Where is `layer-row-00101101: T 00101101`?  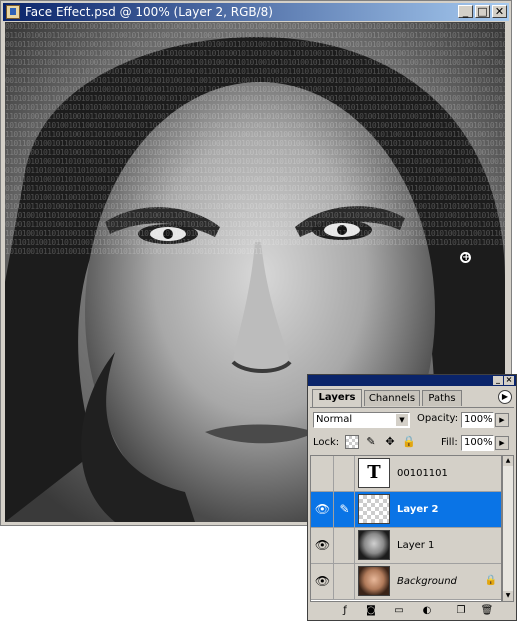 layer-row-00101101: T 00101101 is located at coordinates (406, 474).